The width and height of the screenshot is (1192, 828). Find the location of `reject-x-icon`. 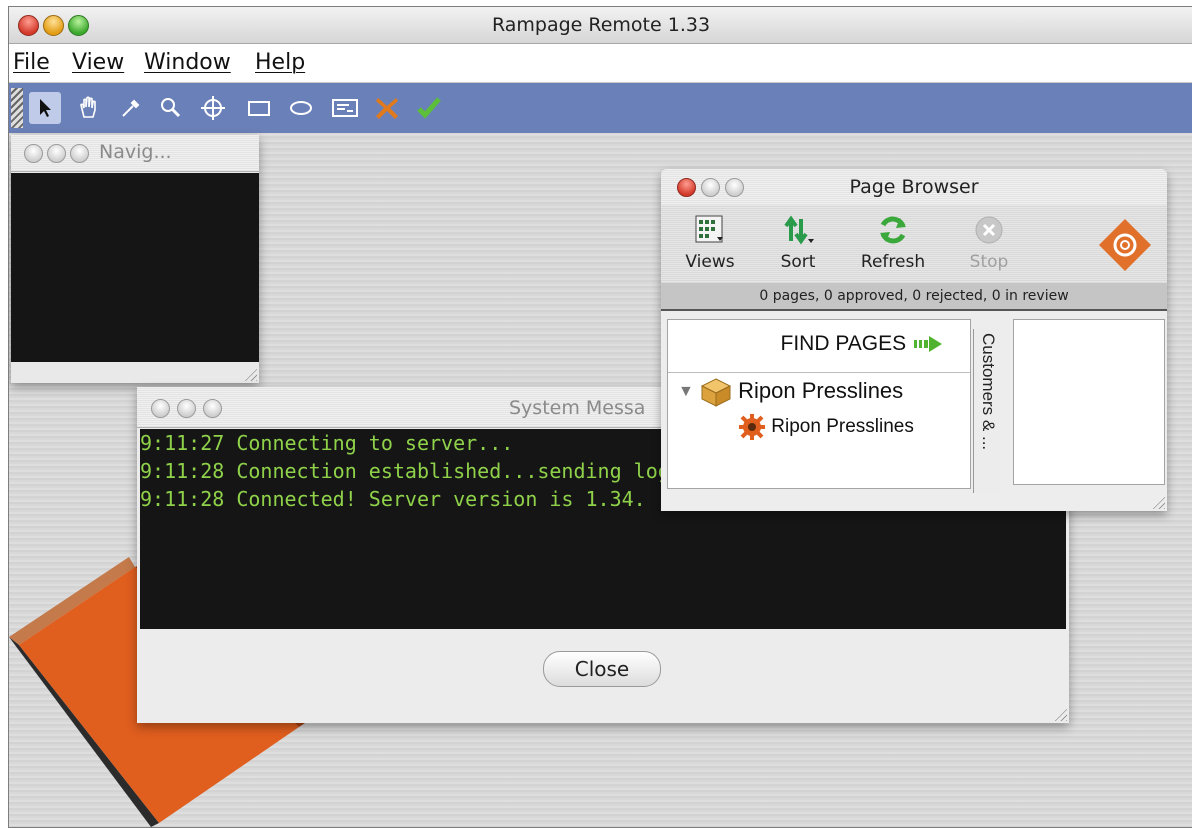

reject-x-icon is located at coordinates (387, 108).